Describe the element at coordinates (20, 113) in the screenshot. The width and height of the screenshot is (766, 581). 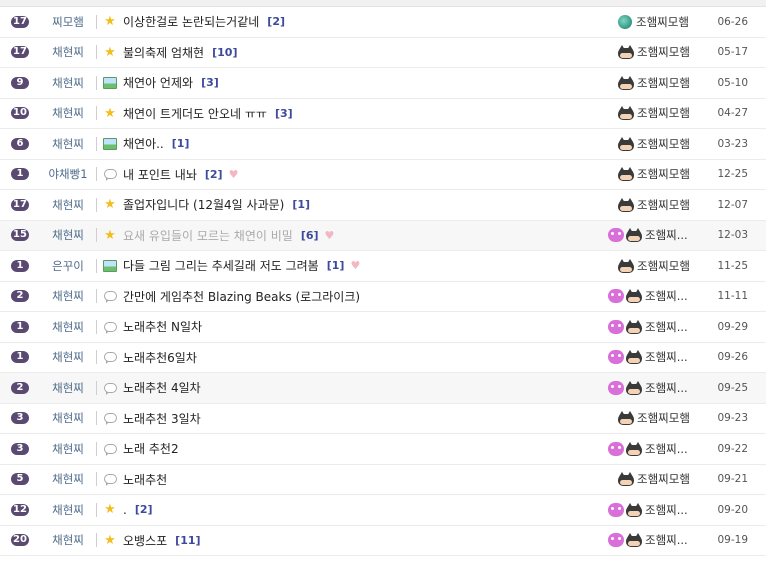
I see `comment-count-badge: 10` at that location.